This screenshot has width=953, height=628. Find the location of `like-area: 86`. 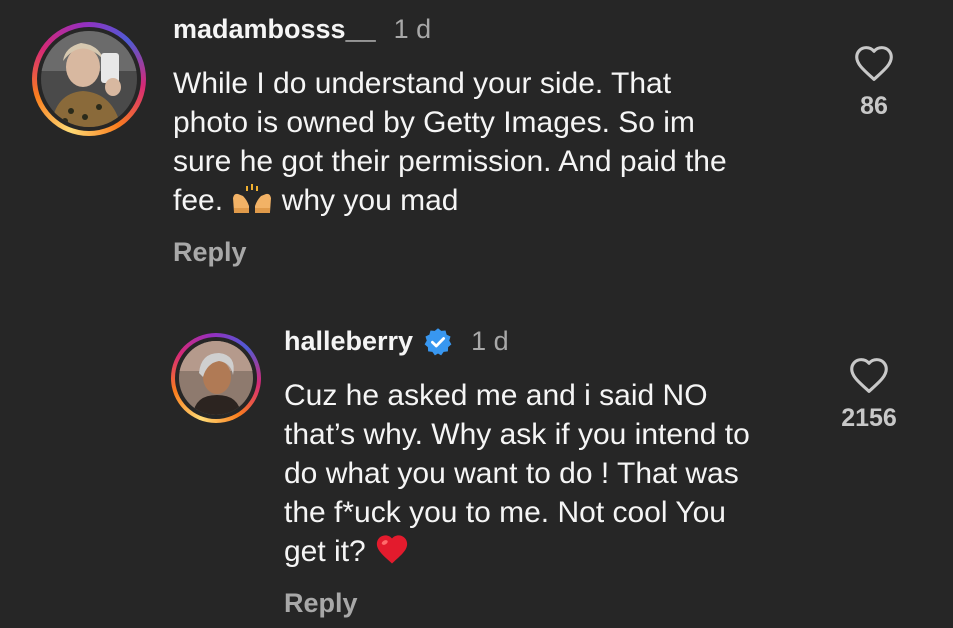

like-area: 86 is located at coordinates (874, 82).